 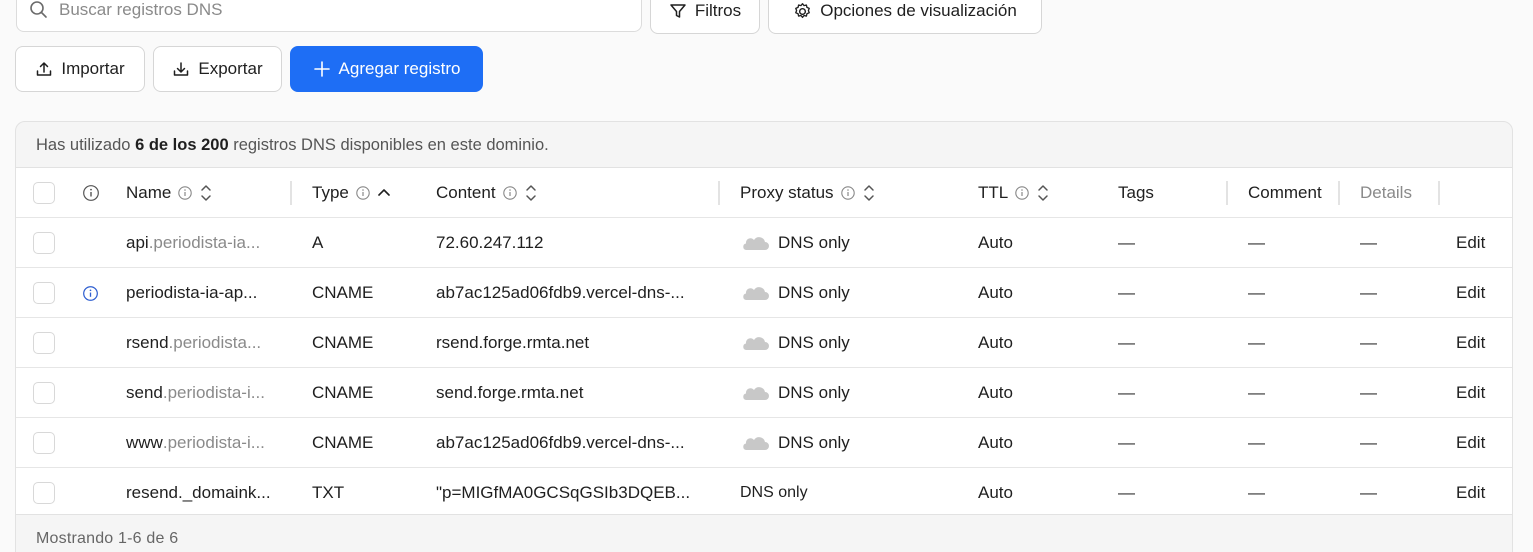 I want to click on plus-icon, so click(x=321, y=69).